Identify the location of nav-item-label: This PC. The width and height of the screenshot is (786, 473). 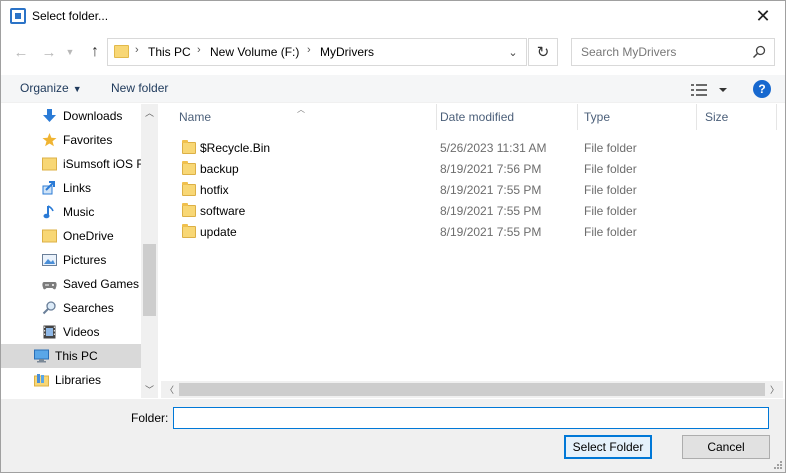
(76, 356).